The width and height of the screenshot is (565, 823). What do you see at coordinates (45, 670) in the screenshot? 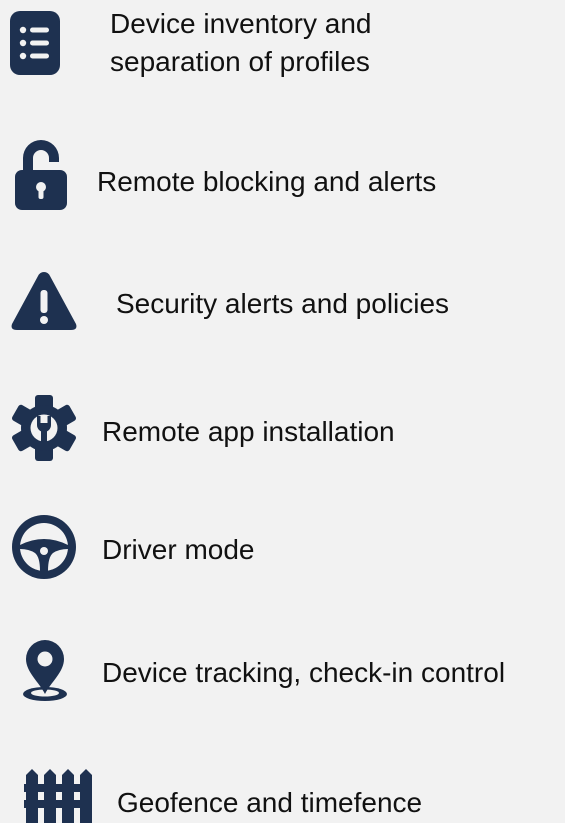
I see `map-pin-icon` at bounding box center [45, 670].